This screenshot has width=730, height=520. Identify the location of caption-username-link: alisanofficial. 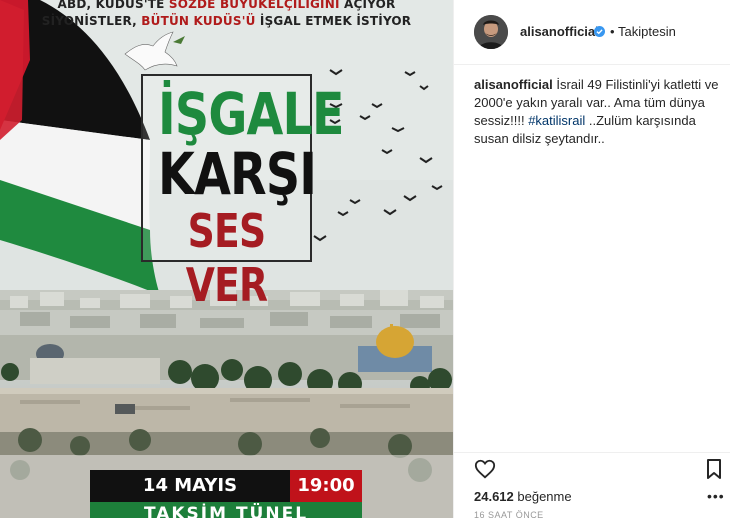
(513, 84).